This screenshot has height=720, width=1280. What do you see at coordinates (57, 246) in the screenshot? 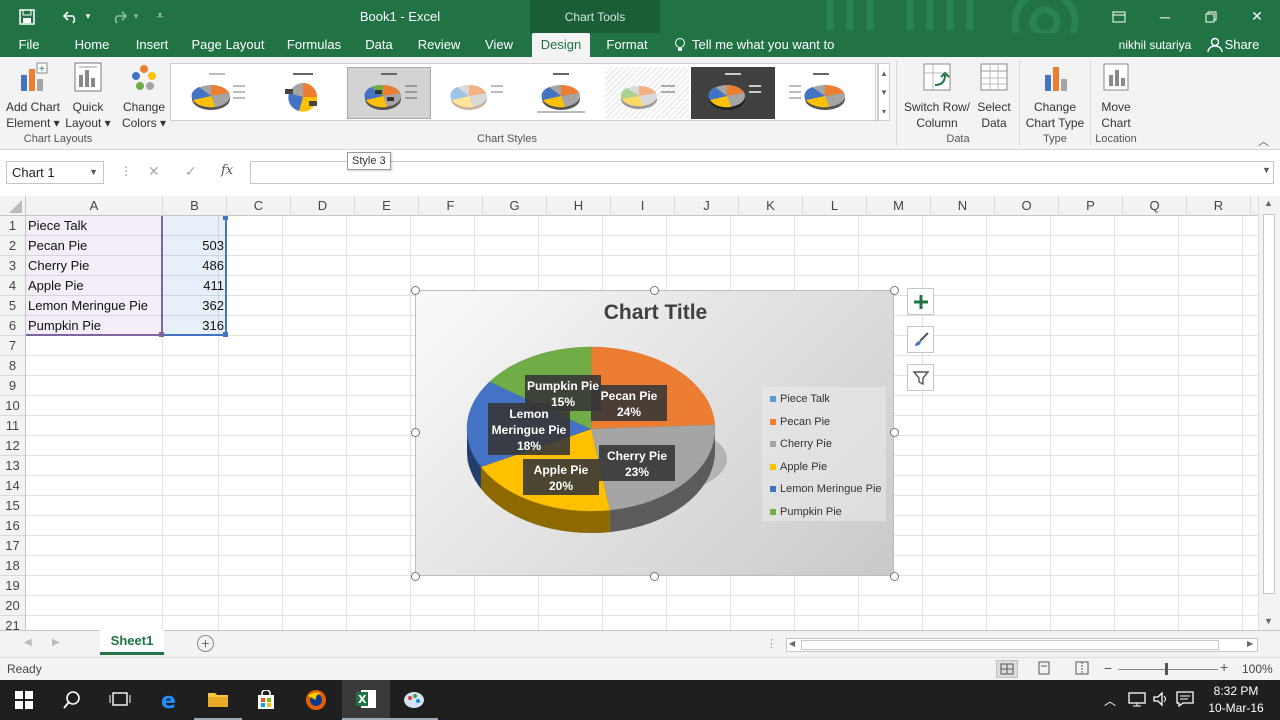
I see `cell-a2: Pecan Pie` at bounding box center [57, 246].